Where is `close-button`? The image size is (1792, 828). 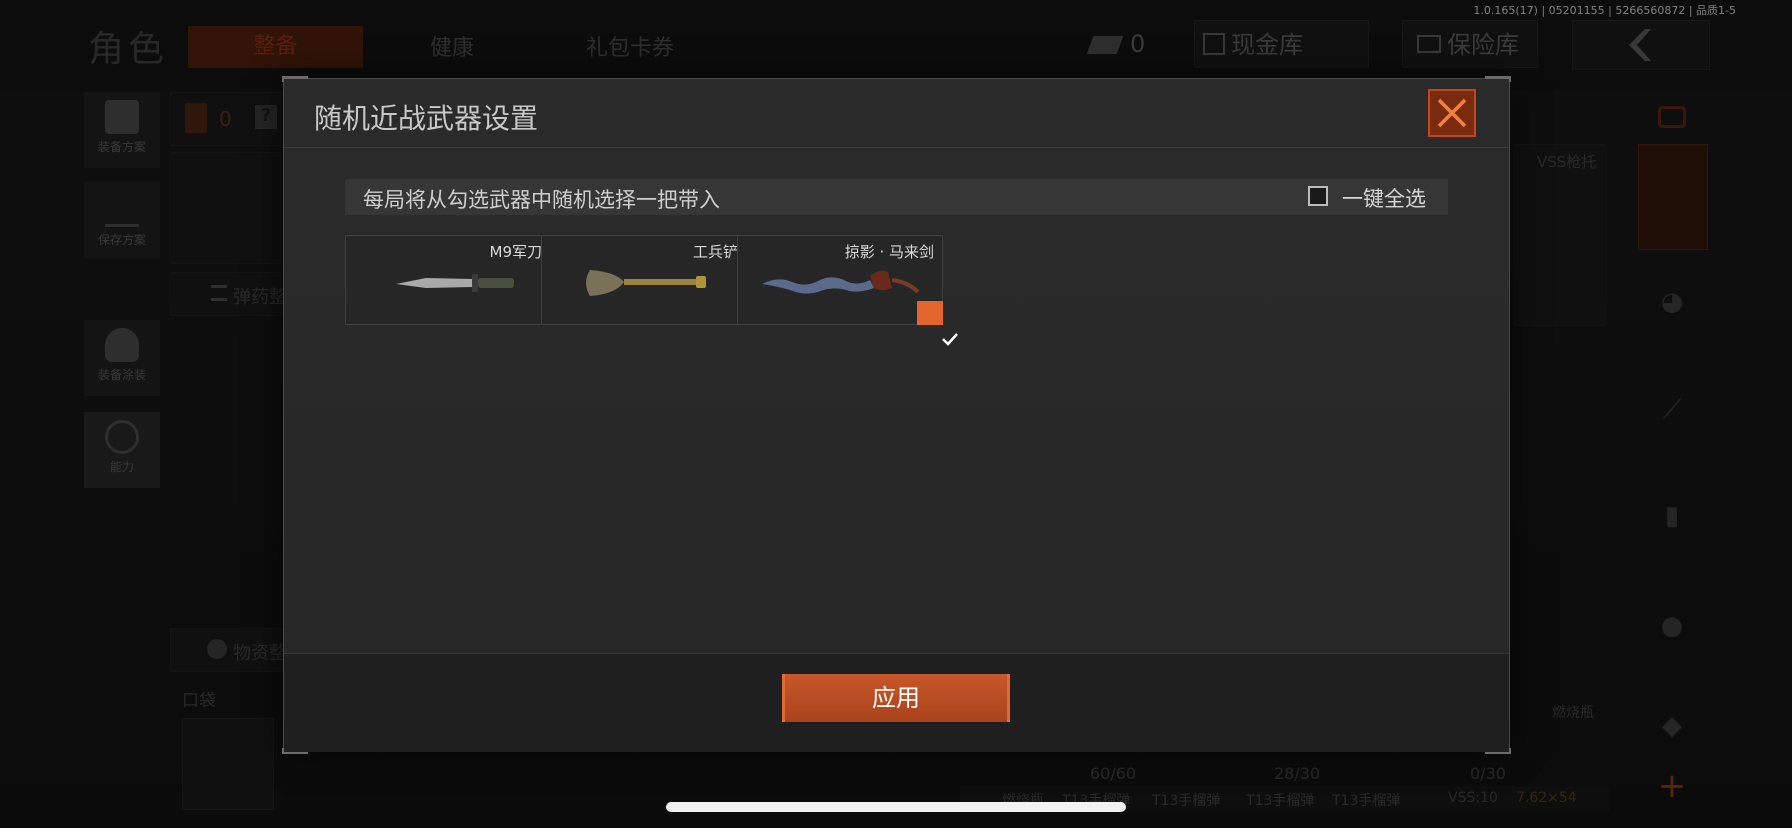 close-button is located at coordinates (1452, 113).